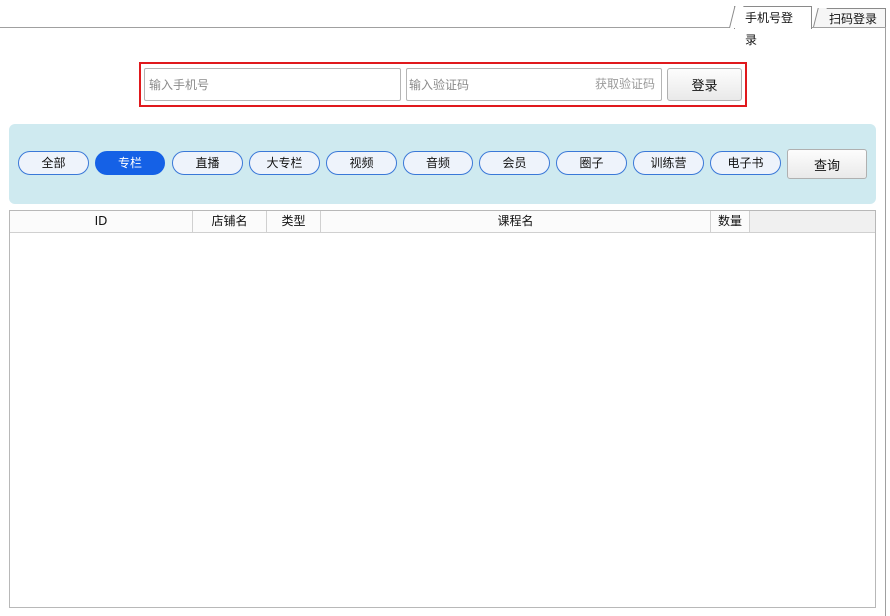 The height and width of the screenshot is (616, 890). What do you see at coordinates (130, 163) in the screenshot?
I see `filter-column: 专栏` at bounding box center [130, 163].